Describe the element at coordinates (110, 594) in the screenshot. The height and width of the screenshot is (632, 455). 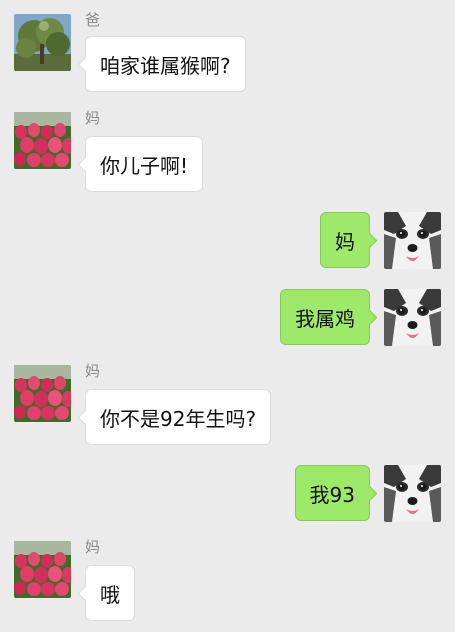
I see `message-text: 哦` at that location.